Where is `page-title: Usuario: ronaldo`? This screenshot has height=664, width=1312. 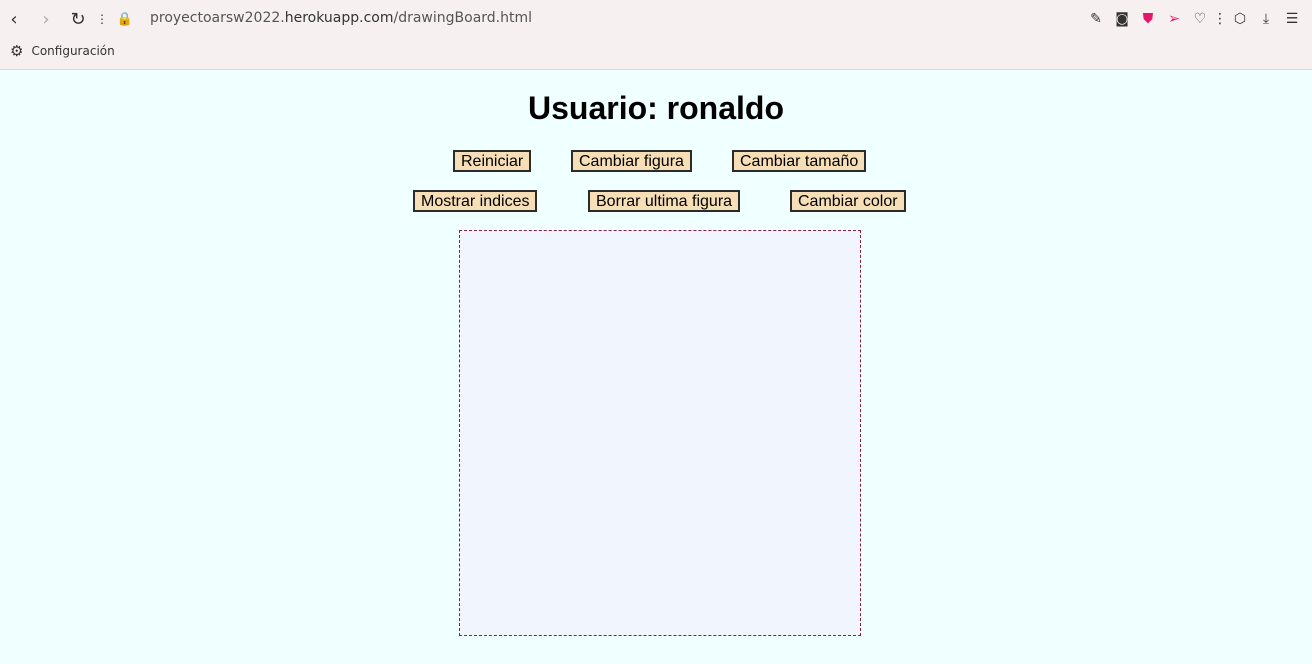
page-title: Usuario: ronaldo is located at coordinates (655, 108).